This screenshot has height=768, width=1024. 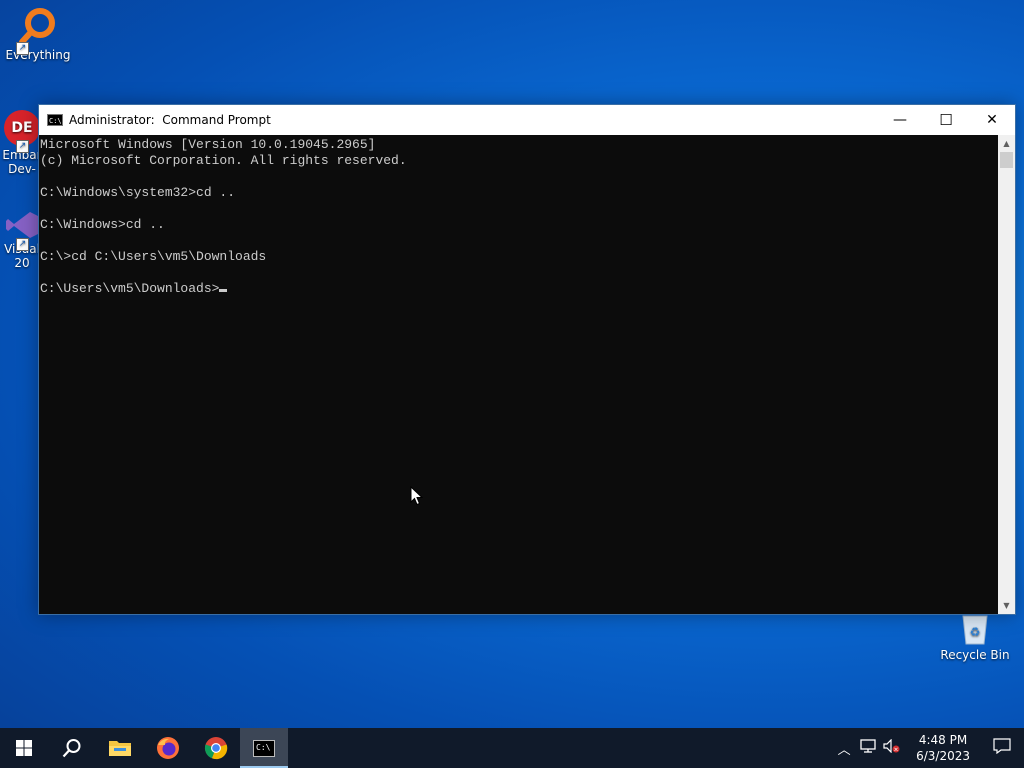 I want to click on chrome-button, so click(x=216, y=748).